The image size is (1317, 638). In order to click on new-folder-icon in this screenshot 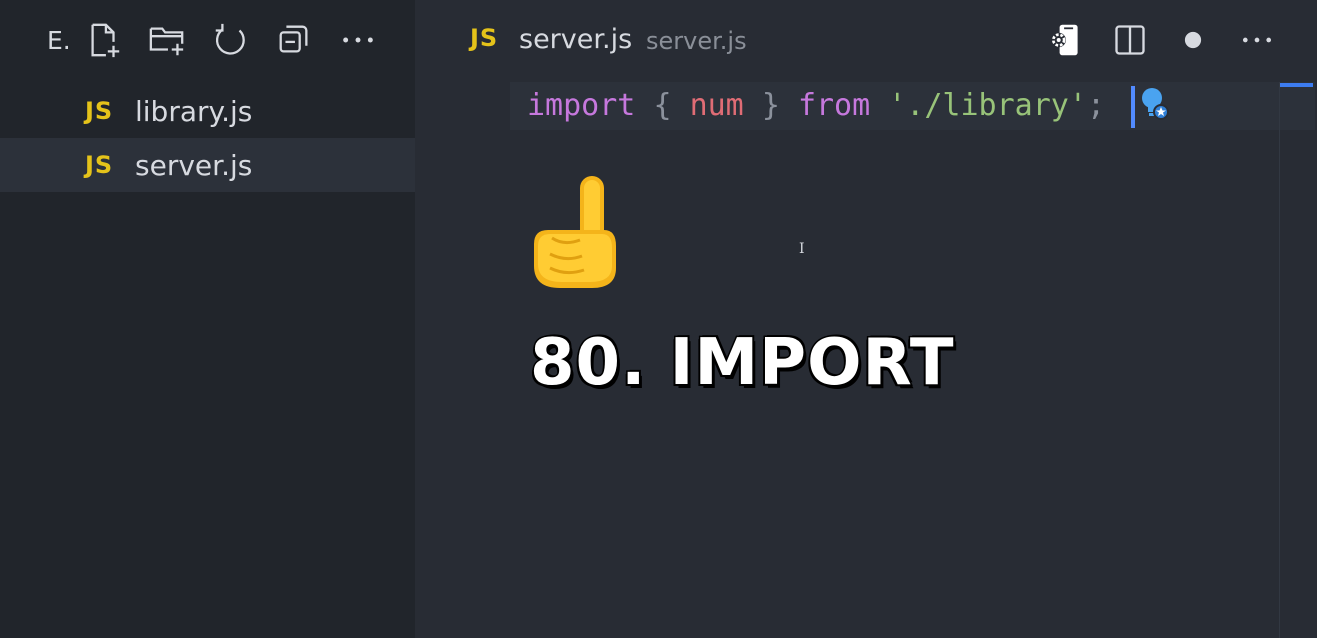, I will do `click(167, 40)`.